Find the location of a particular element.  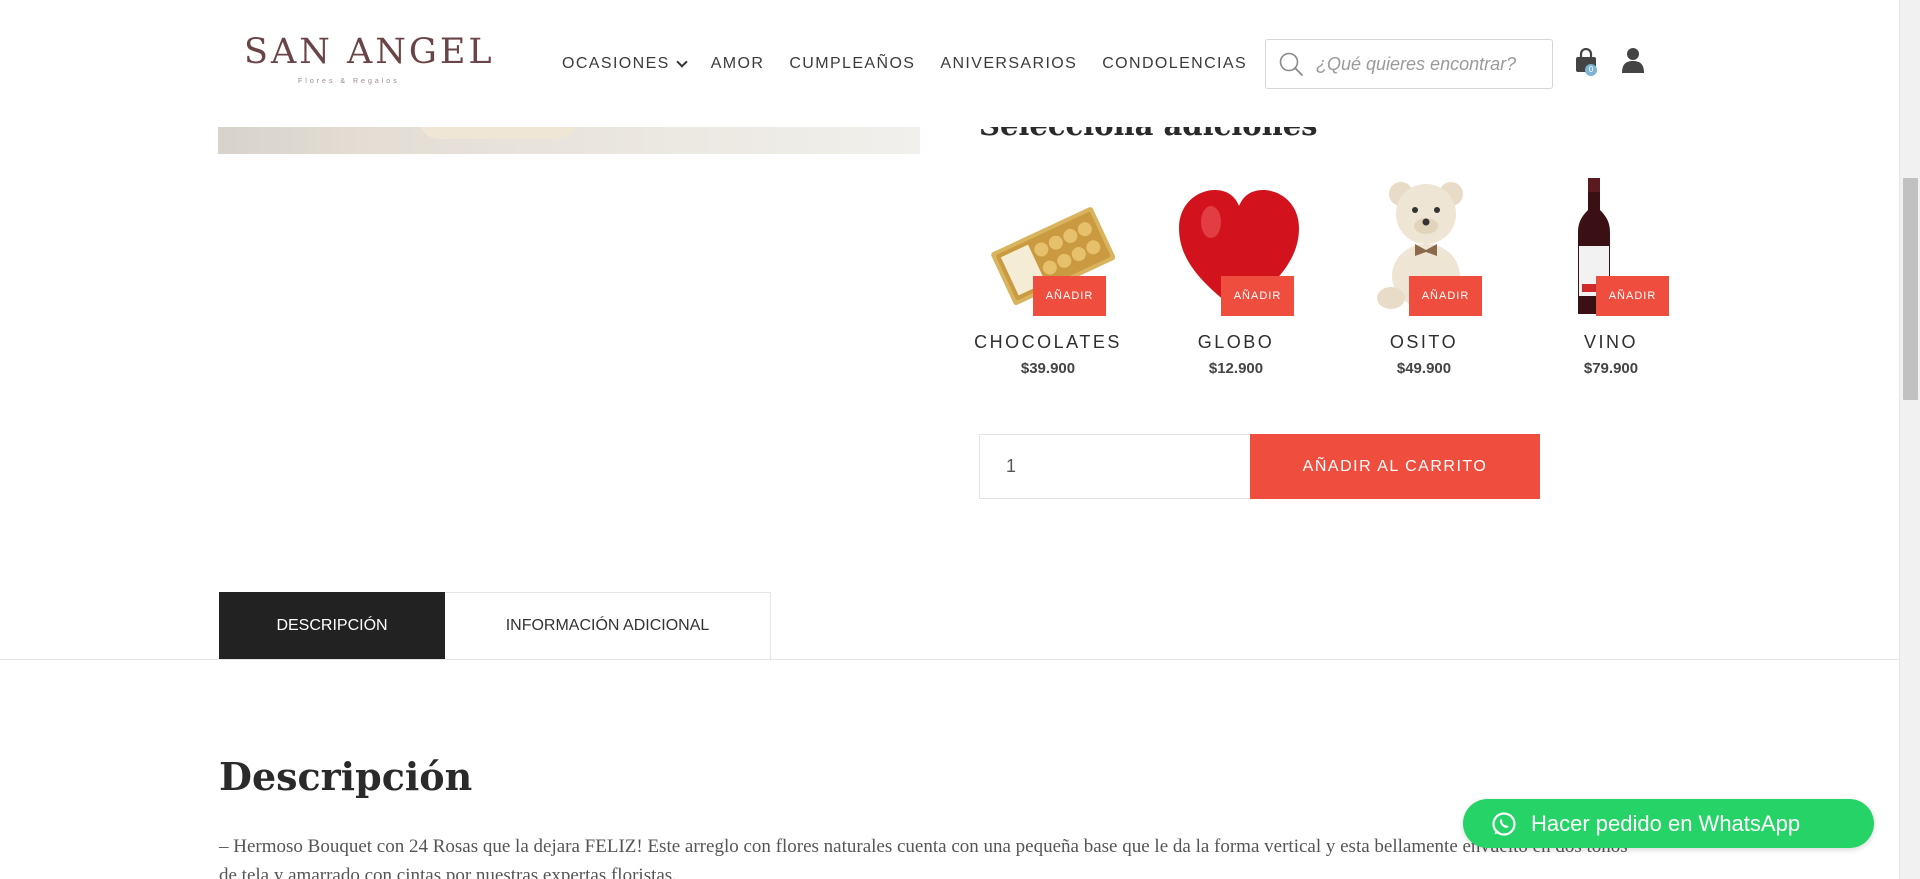

nav-item-cumpleanos: CUMPLEAÑOS is located at coordinates (852, 64).